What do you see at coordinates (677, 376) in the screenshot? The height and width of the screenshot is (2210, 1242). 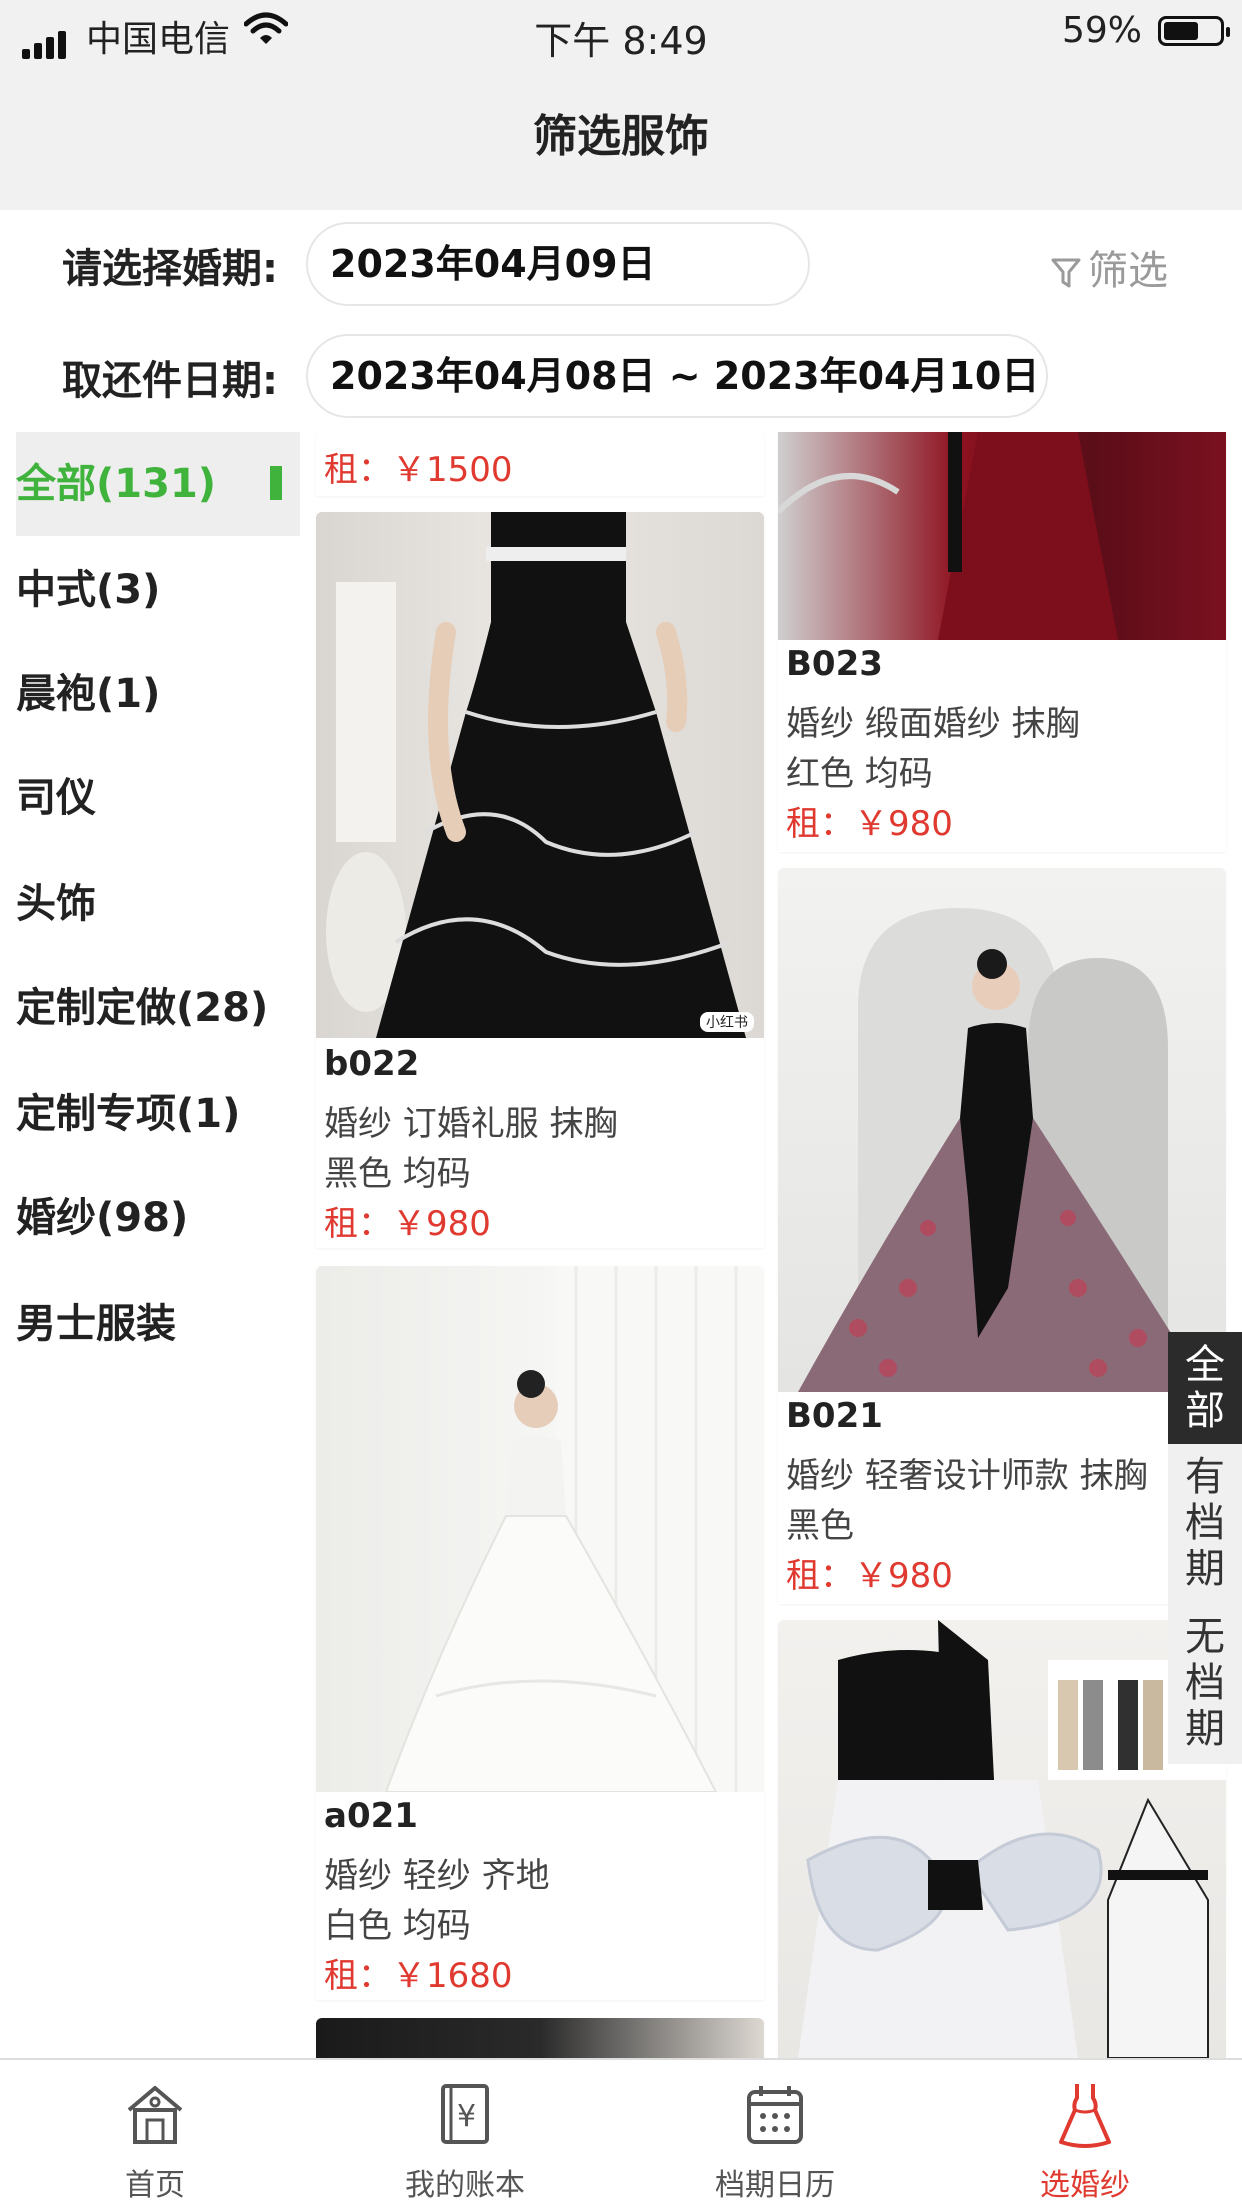 I see `pickup-date-range-picker: 2023年04月08日 ~ 2023年04月10日` at bounding box center [677, 376].